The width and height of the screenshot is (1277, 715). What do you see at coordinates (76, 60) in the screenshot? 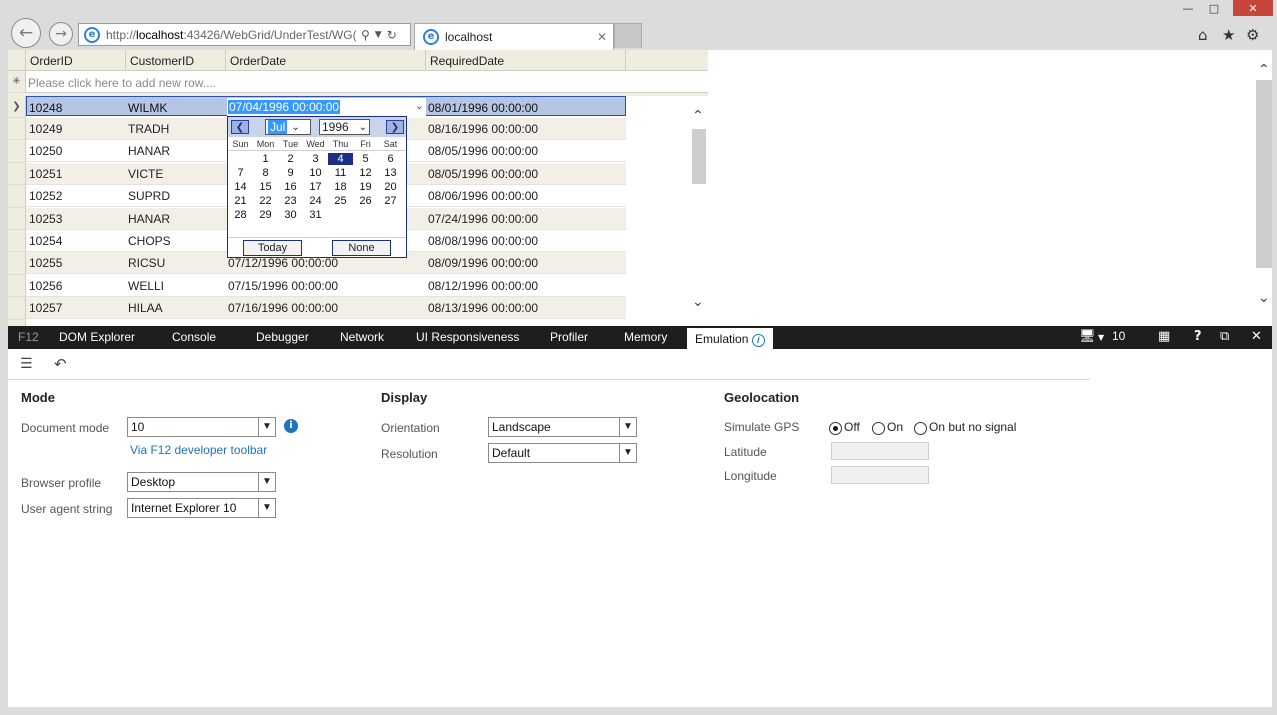
I see `header-orderid: OrderID` at bounding box center [76, 60].